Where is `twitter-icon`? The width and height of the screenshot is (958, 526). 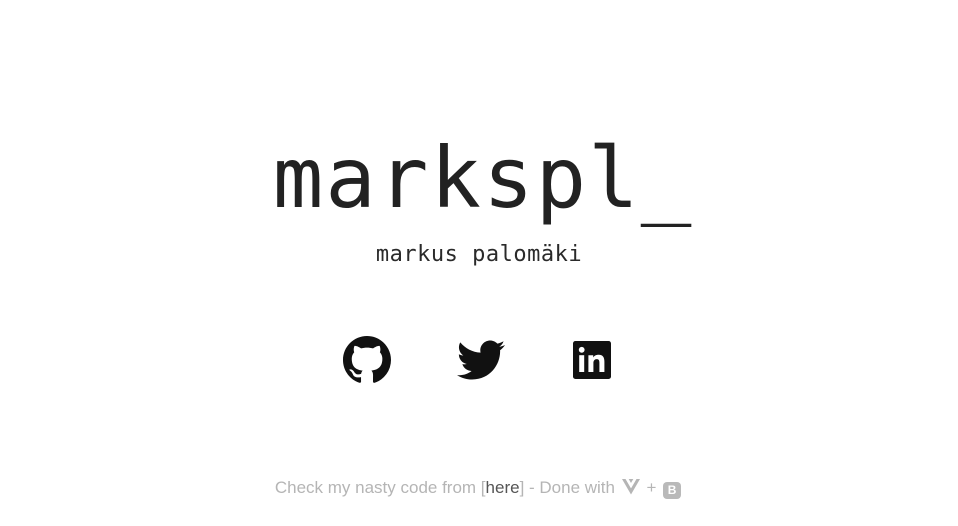 twitter-icon is located at coordinates (481, 360).